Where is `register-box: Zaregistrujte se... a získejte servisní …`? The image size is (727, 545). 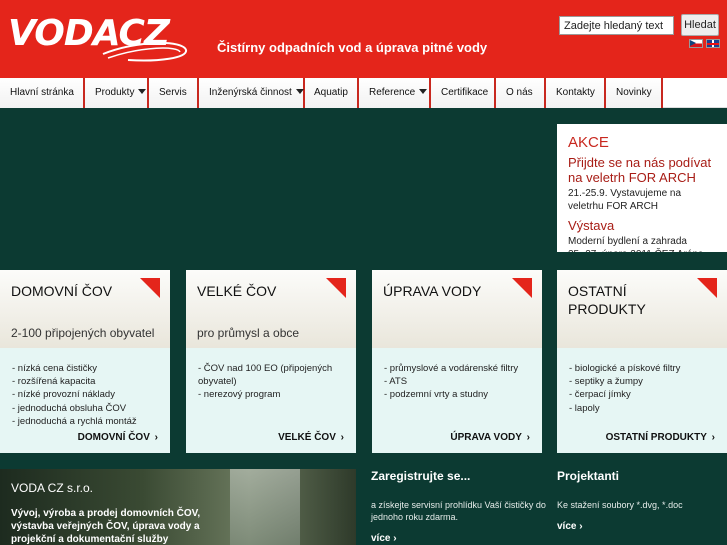
register-box: Zaregistrujte se... a získejte servisní … is located at coordinates (458, 506).